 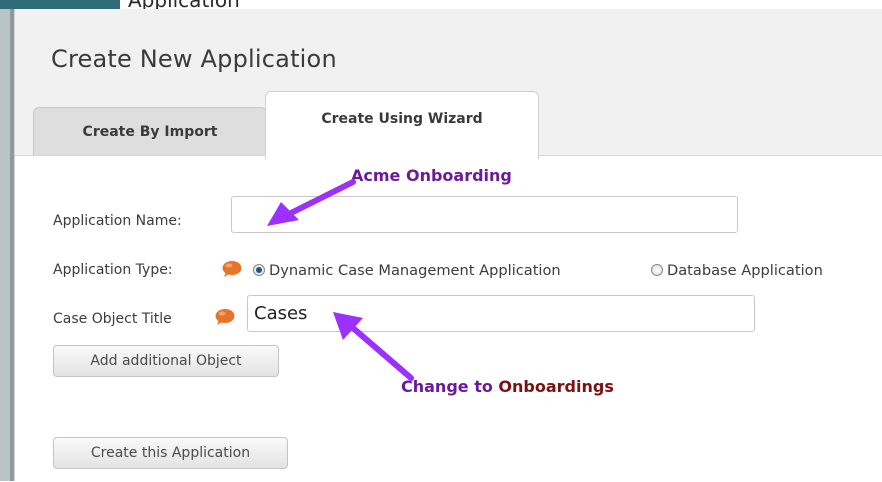 I want to click on background-window-left-edge, so click(x=7, y=245).